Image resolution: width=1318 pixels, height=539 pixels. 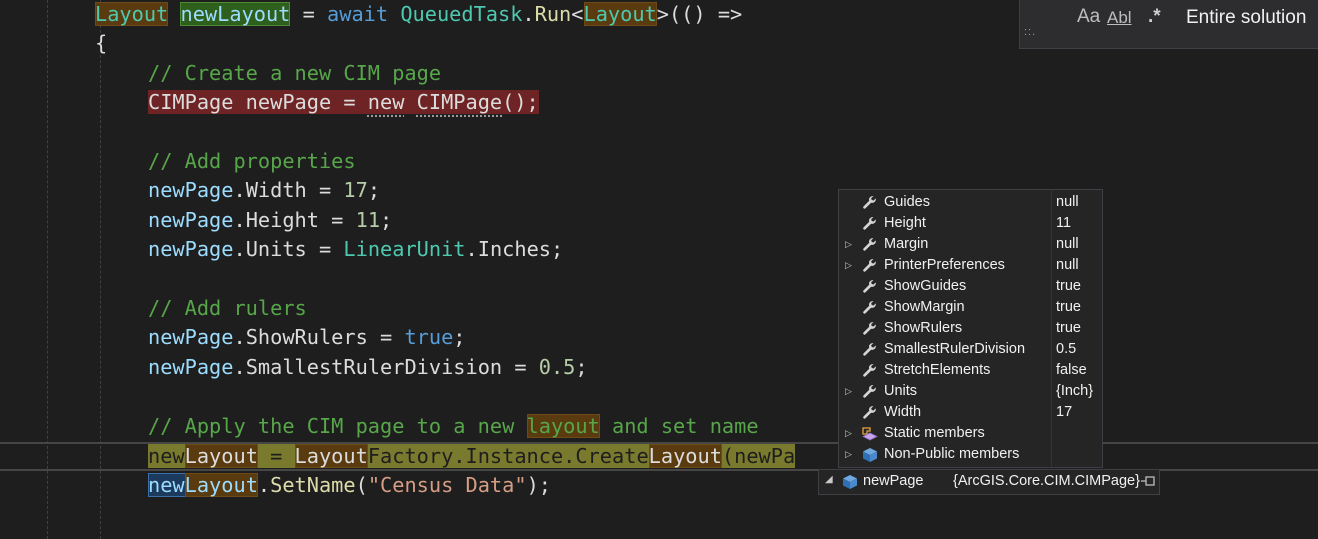 I want to click on code-line-10: newPage.ShowRulers = true;, so click(x=307, y=337).